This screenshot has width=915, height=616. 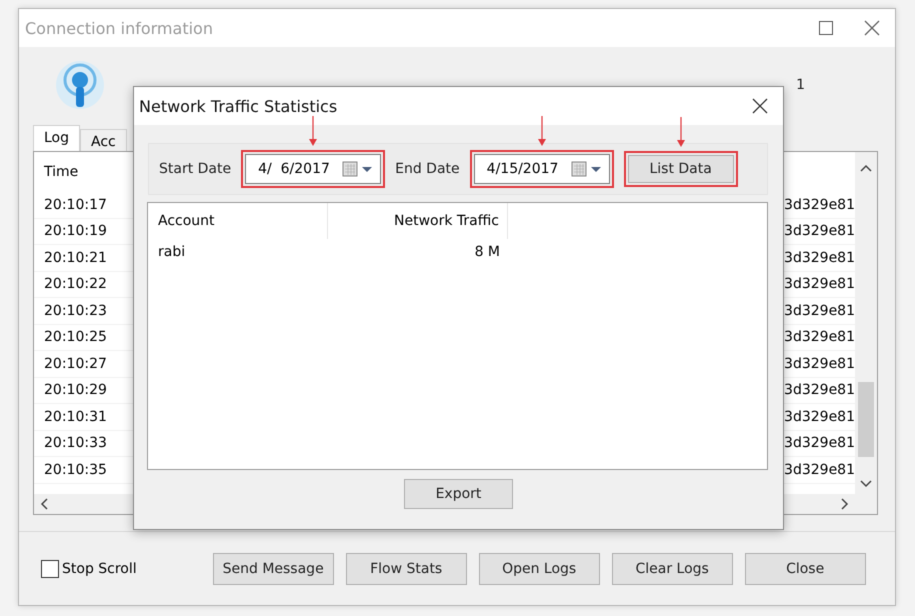 What do you see at coordinates (61, 172) in the screenshot?
I see `column-header: Time` at bounding box center [61, 172].